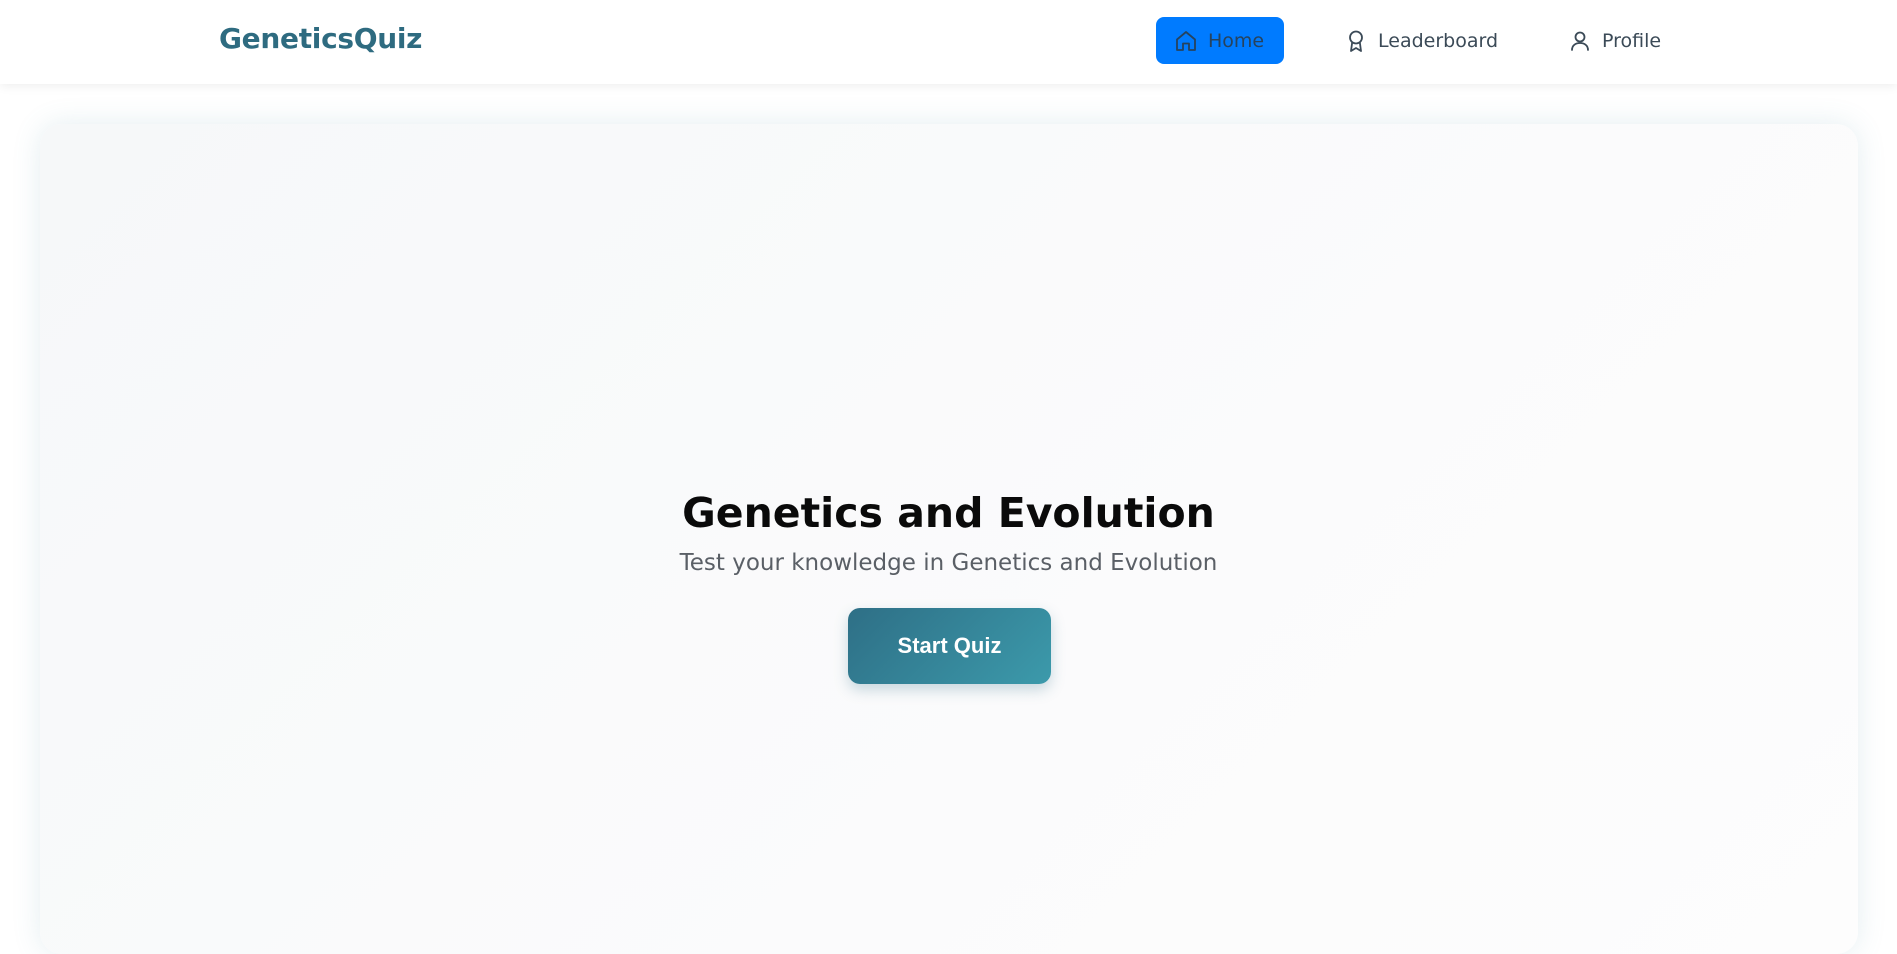 The height and width of the screenshot is (954, 1897). What do you see at coordinates (1632, 40) in the screenshot?
I see `nav-item-label: Profile` at bounding box center [1632, 40].